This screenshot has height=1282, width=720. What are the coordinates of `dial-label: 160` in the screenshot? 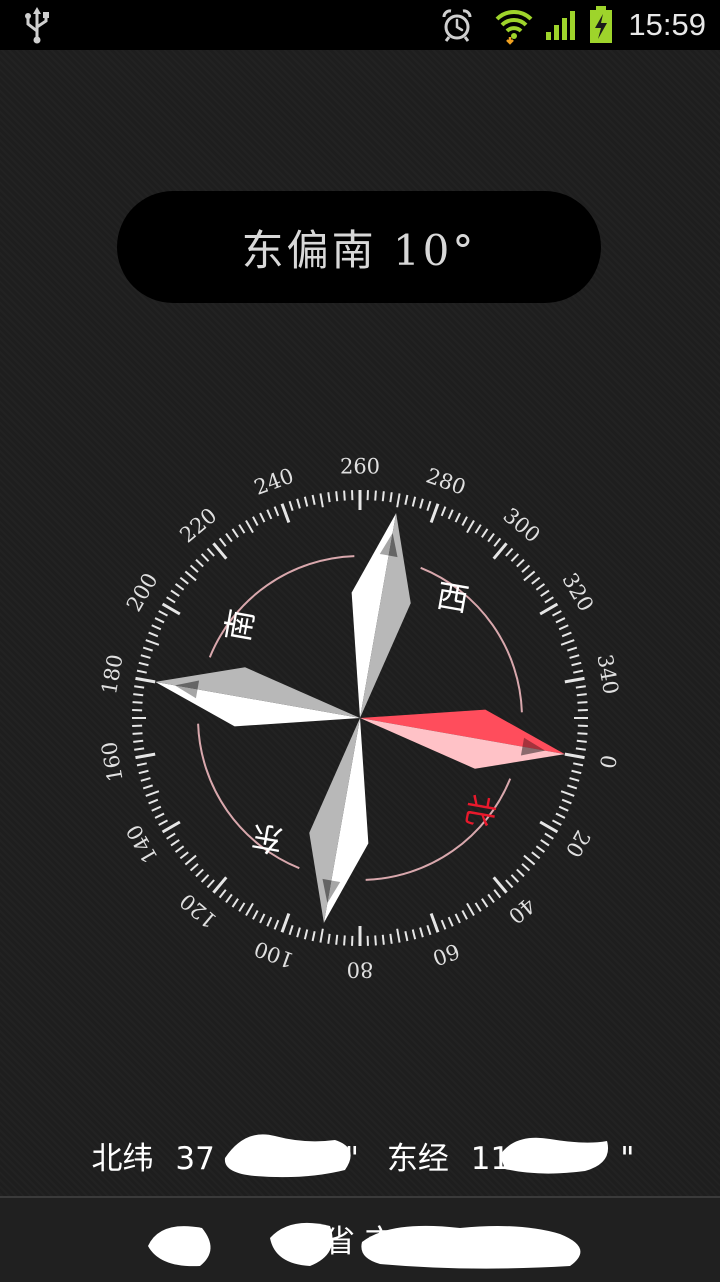 It's located at (112, 762).